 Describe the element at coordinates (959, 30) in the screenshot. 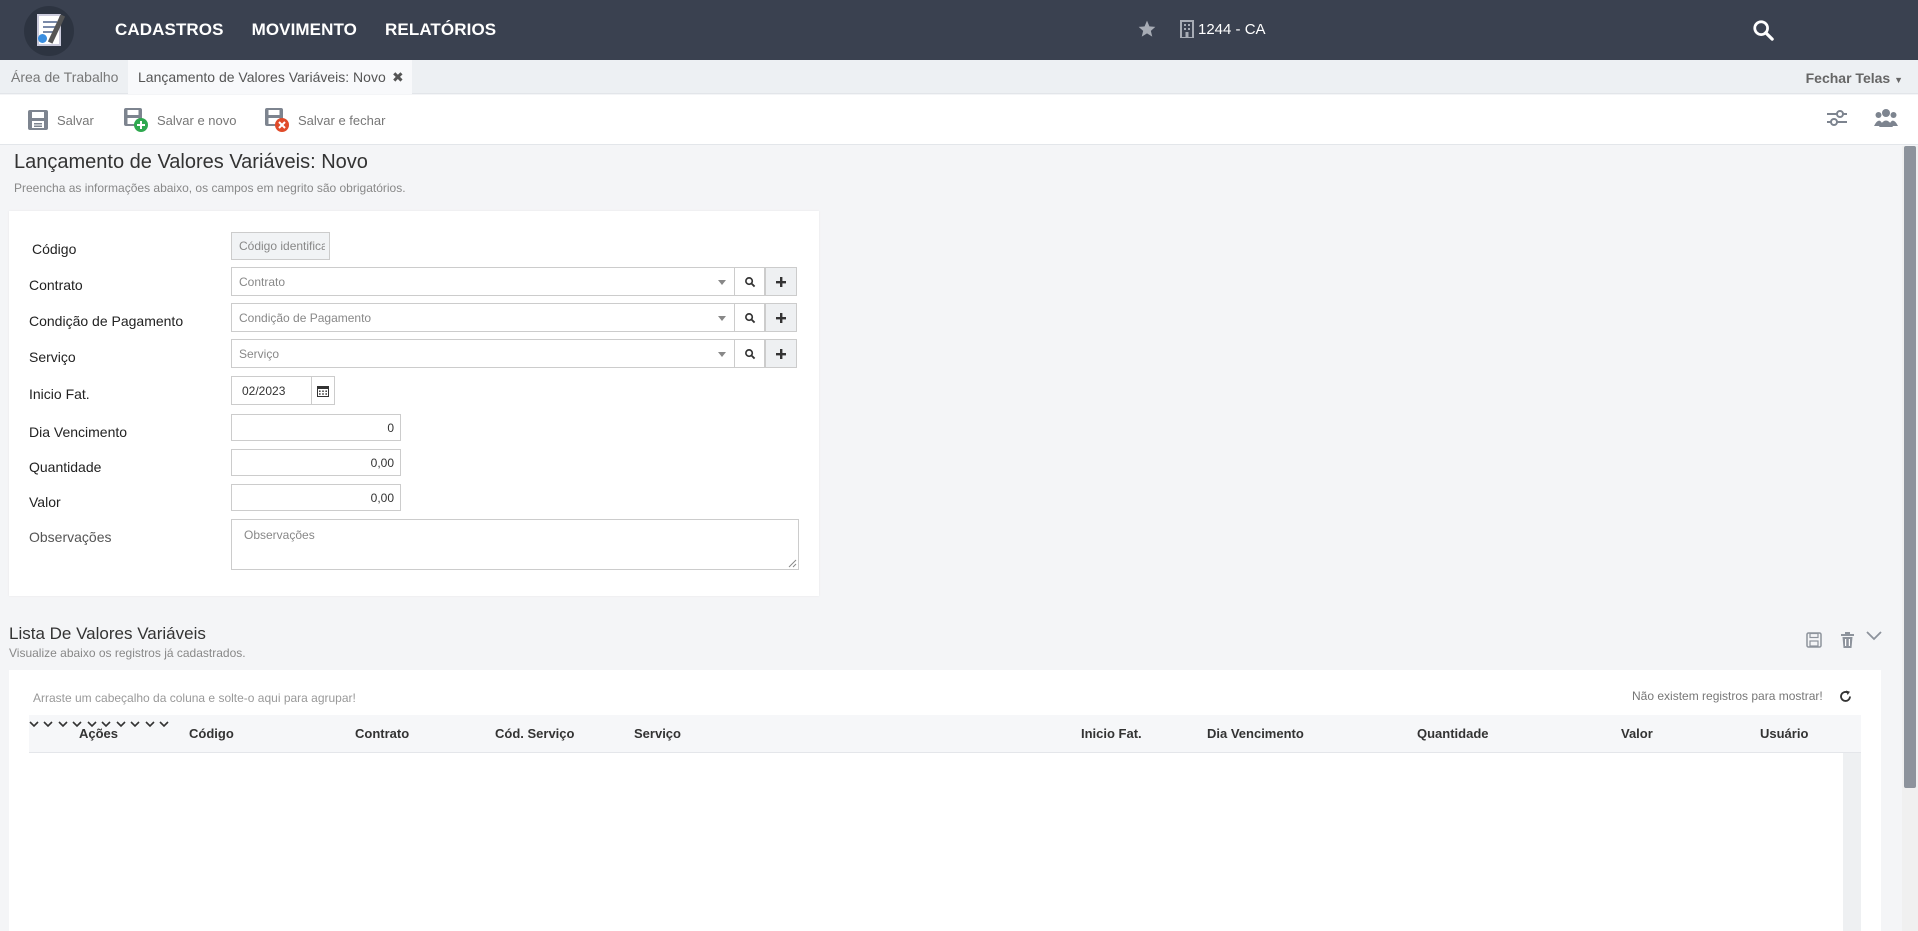

I see `top-navbar: CADASTROS MOVIMENTO RELATÓRIOS 1244 - CA` at that location.